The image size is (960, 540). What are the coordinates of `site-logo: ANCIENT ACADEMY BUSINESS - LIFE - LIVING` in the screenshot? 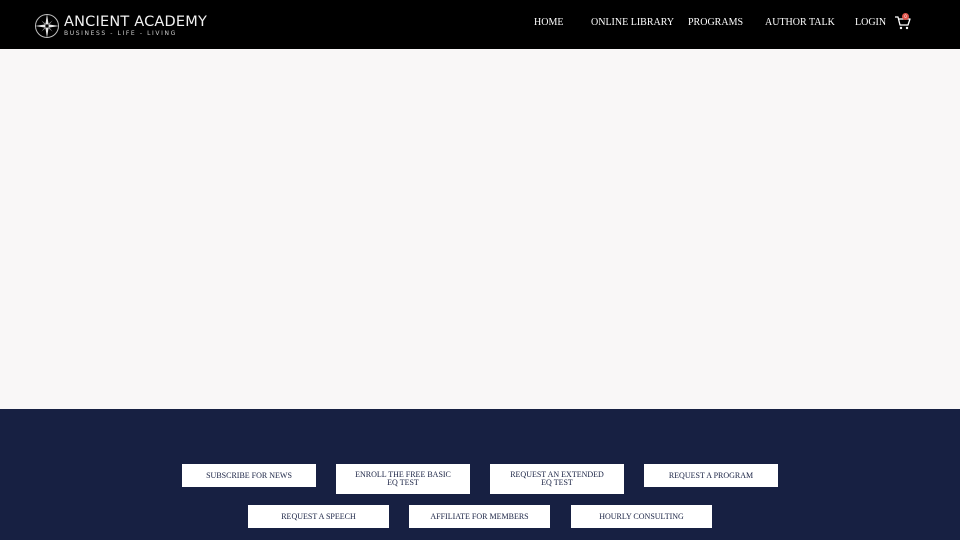 It's located at (124, 27).